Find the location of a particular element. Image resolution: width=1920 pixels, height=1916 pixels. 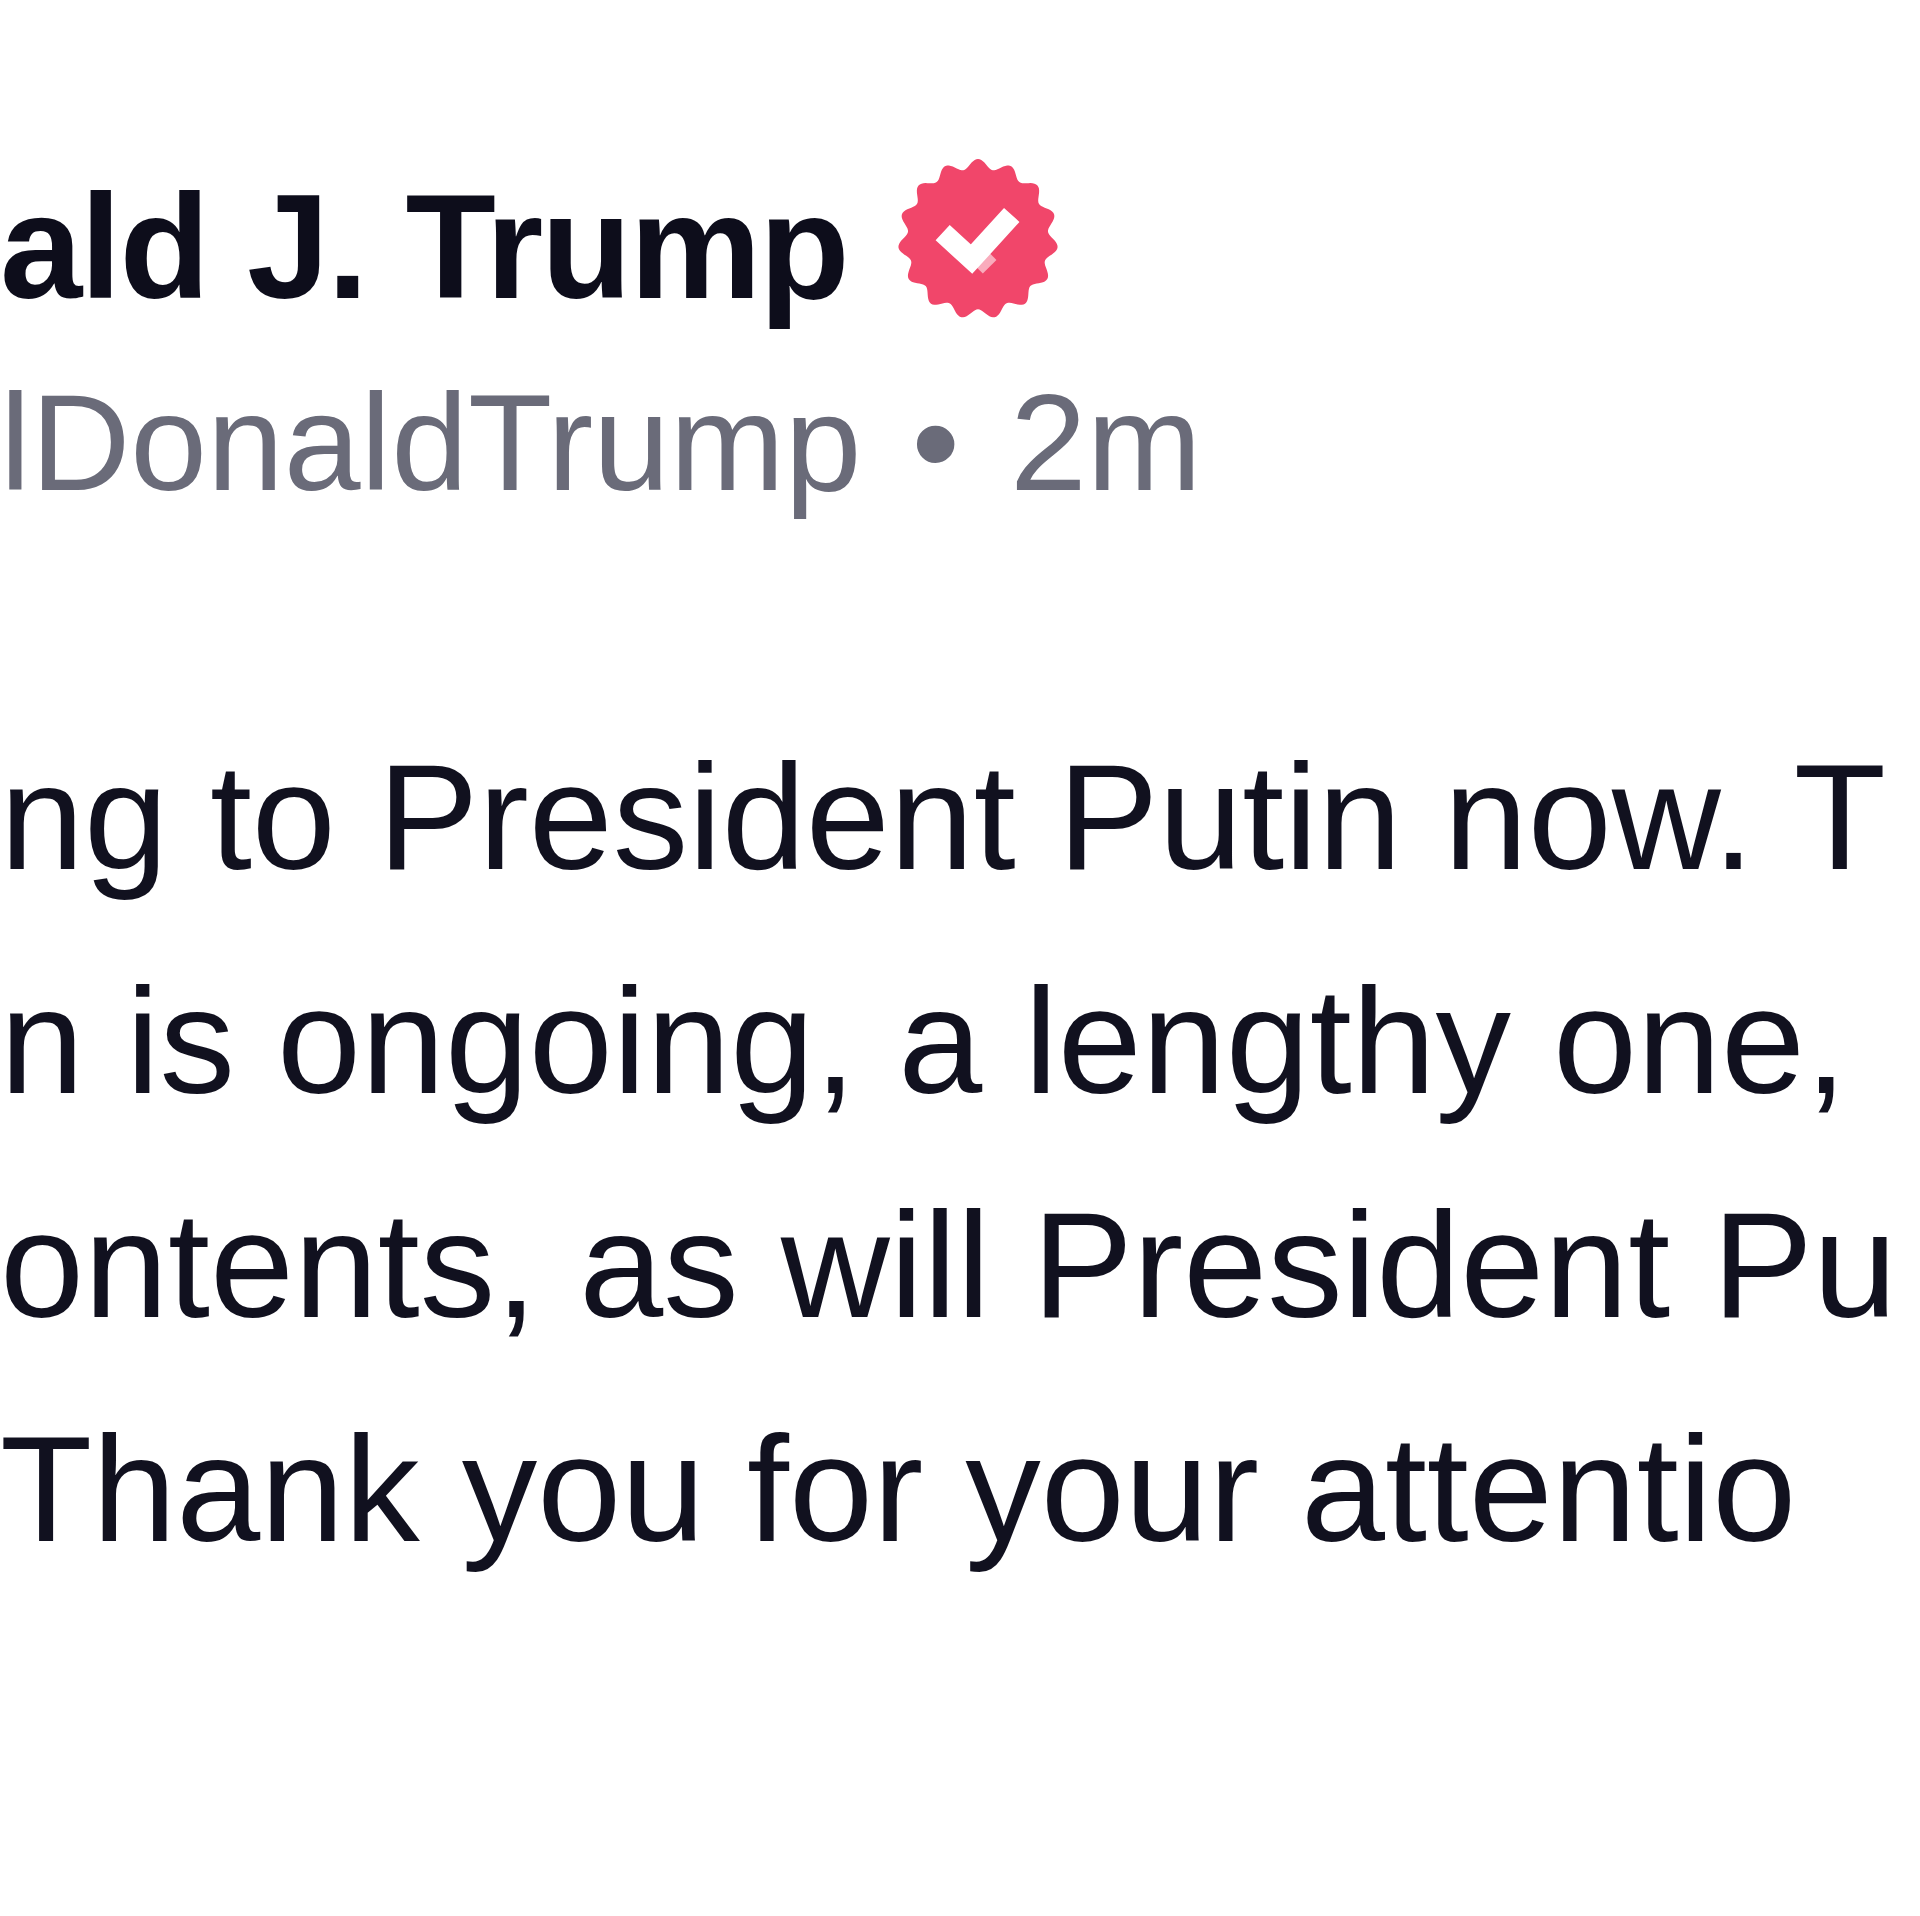

post-text-line: ng to President Putin now. T is located at coordinates (943, 817).